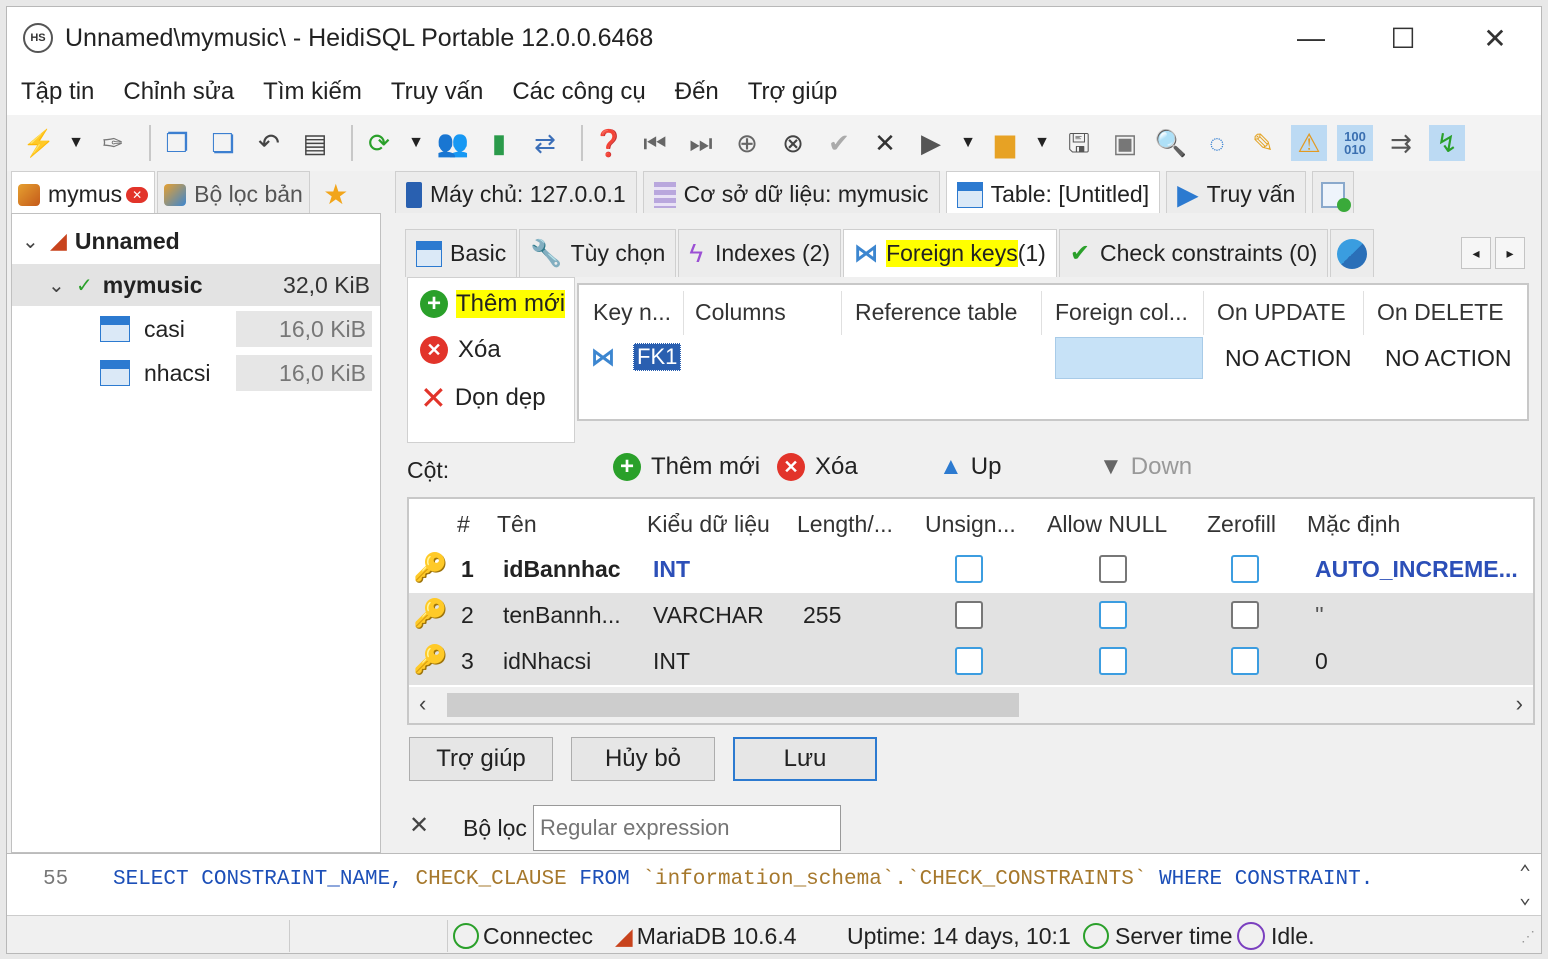  I want to click on replace-icon: ◌, so click(1217, 143).